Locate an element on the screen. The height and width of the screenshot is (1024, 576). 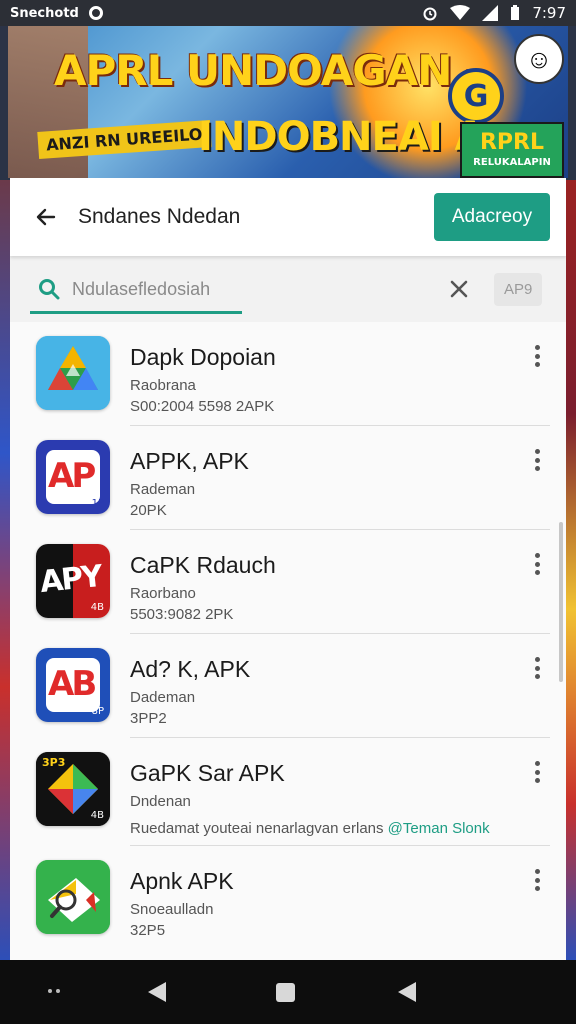
drive-triangle-icon is located at coordinates (73, 373).